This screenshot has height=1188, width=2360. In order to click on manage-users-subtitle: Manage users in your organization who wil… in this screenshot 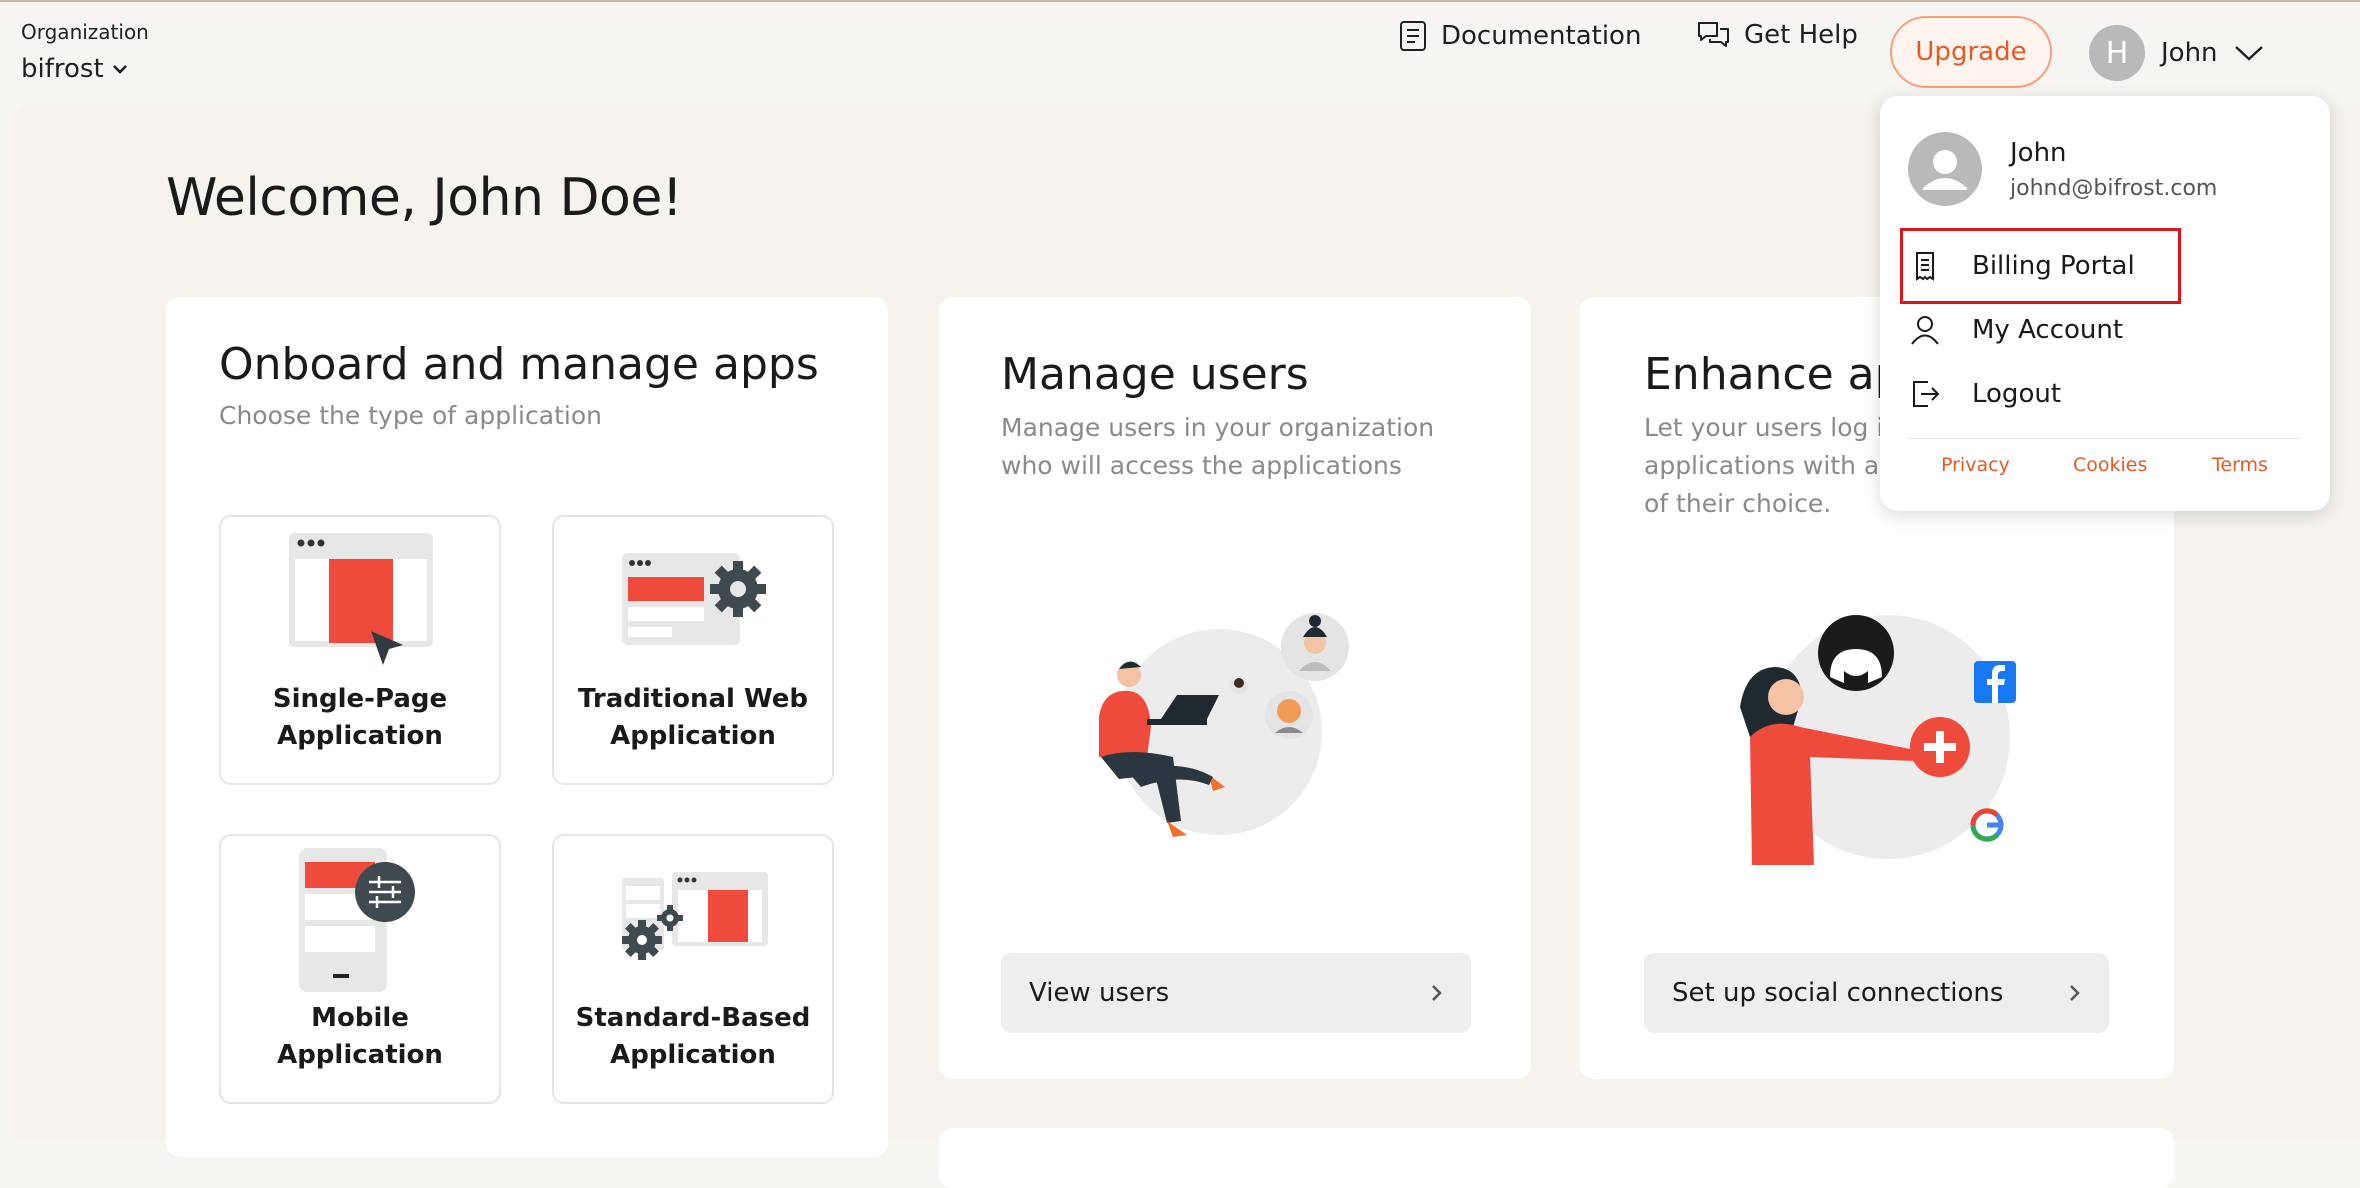, I will do `click(1218, 446)`.